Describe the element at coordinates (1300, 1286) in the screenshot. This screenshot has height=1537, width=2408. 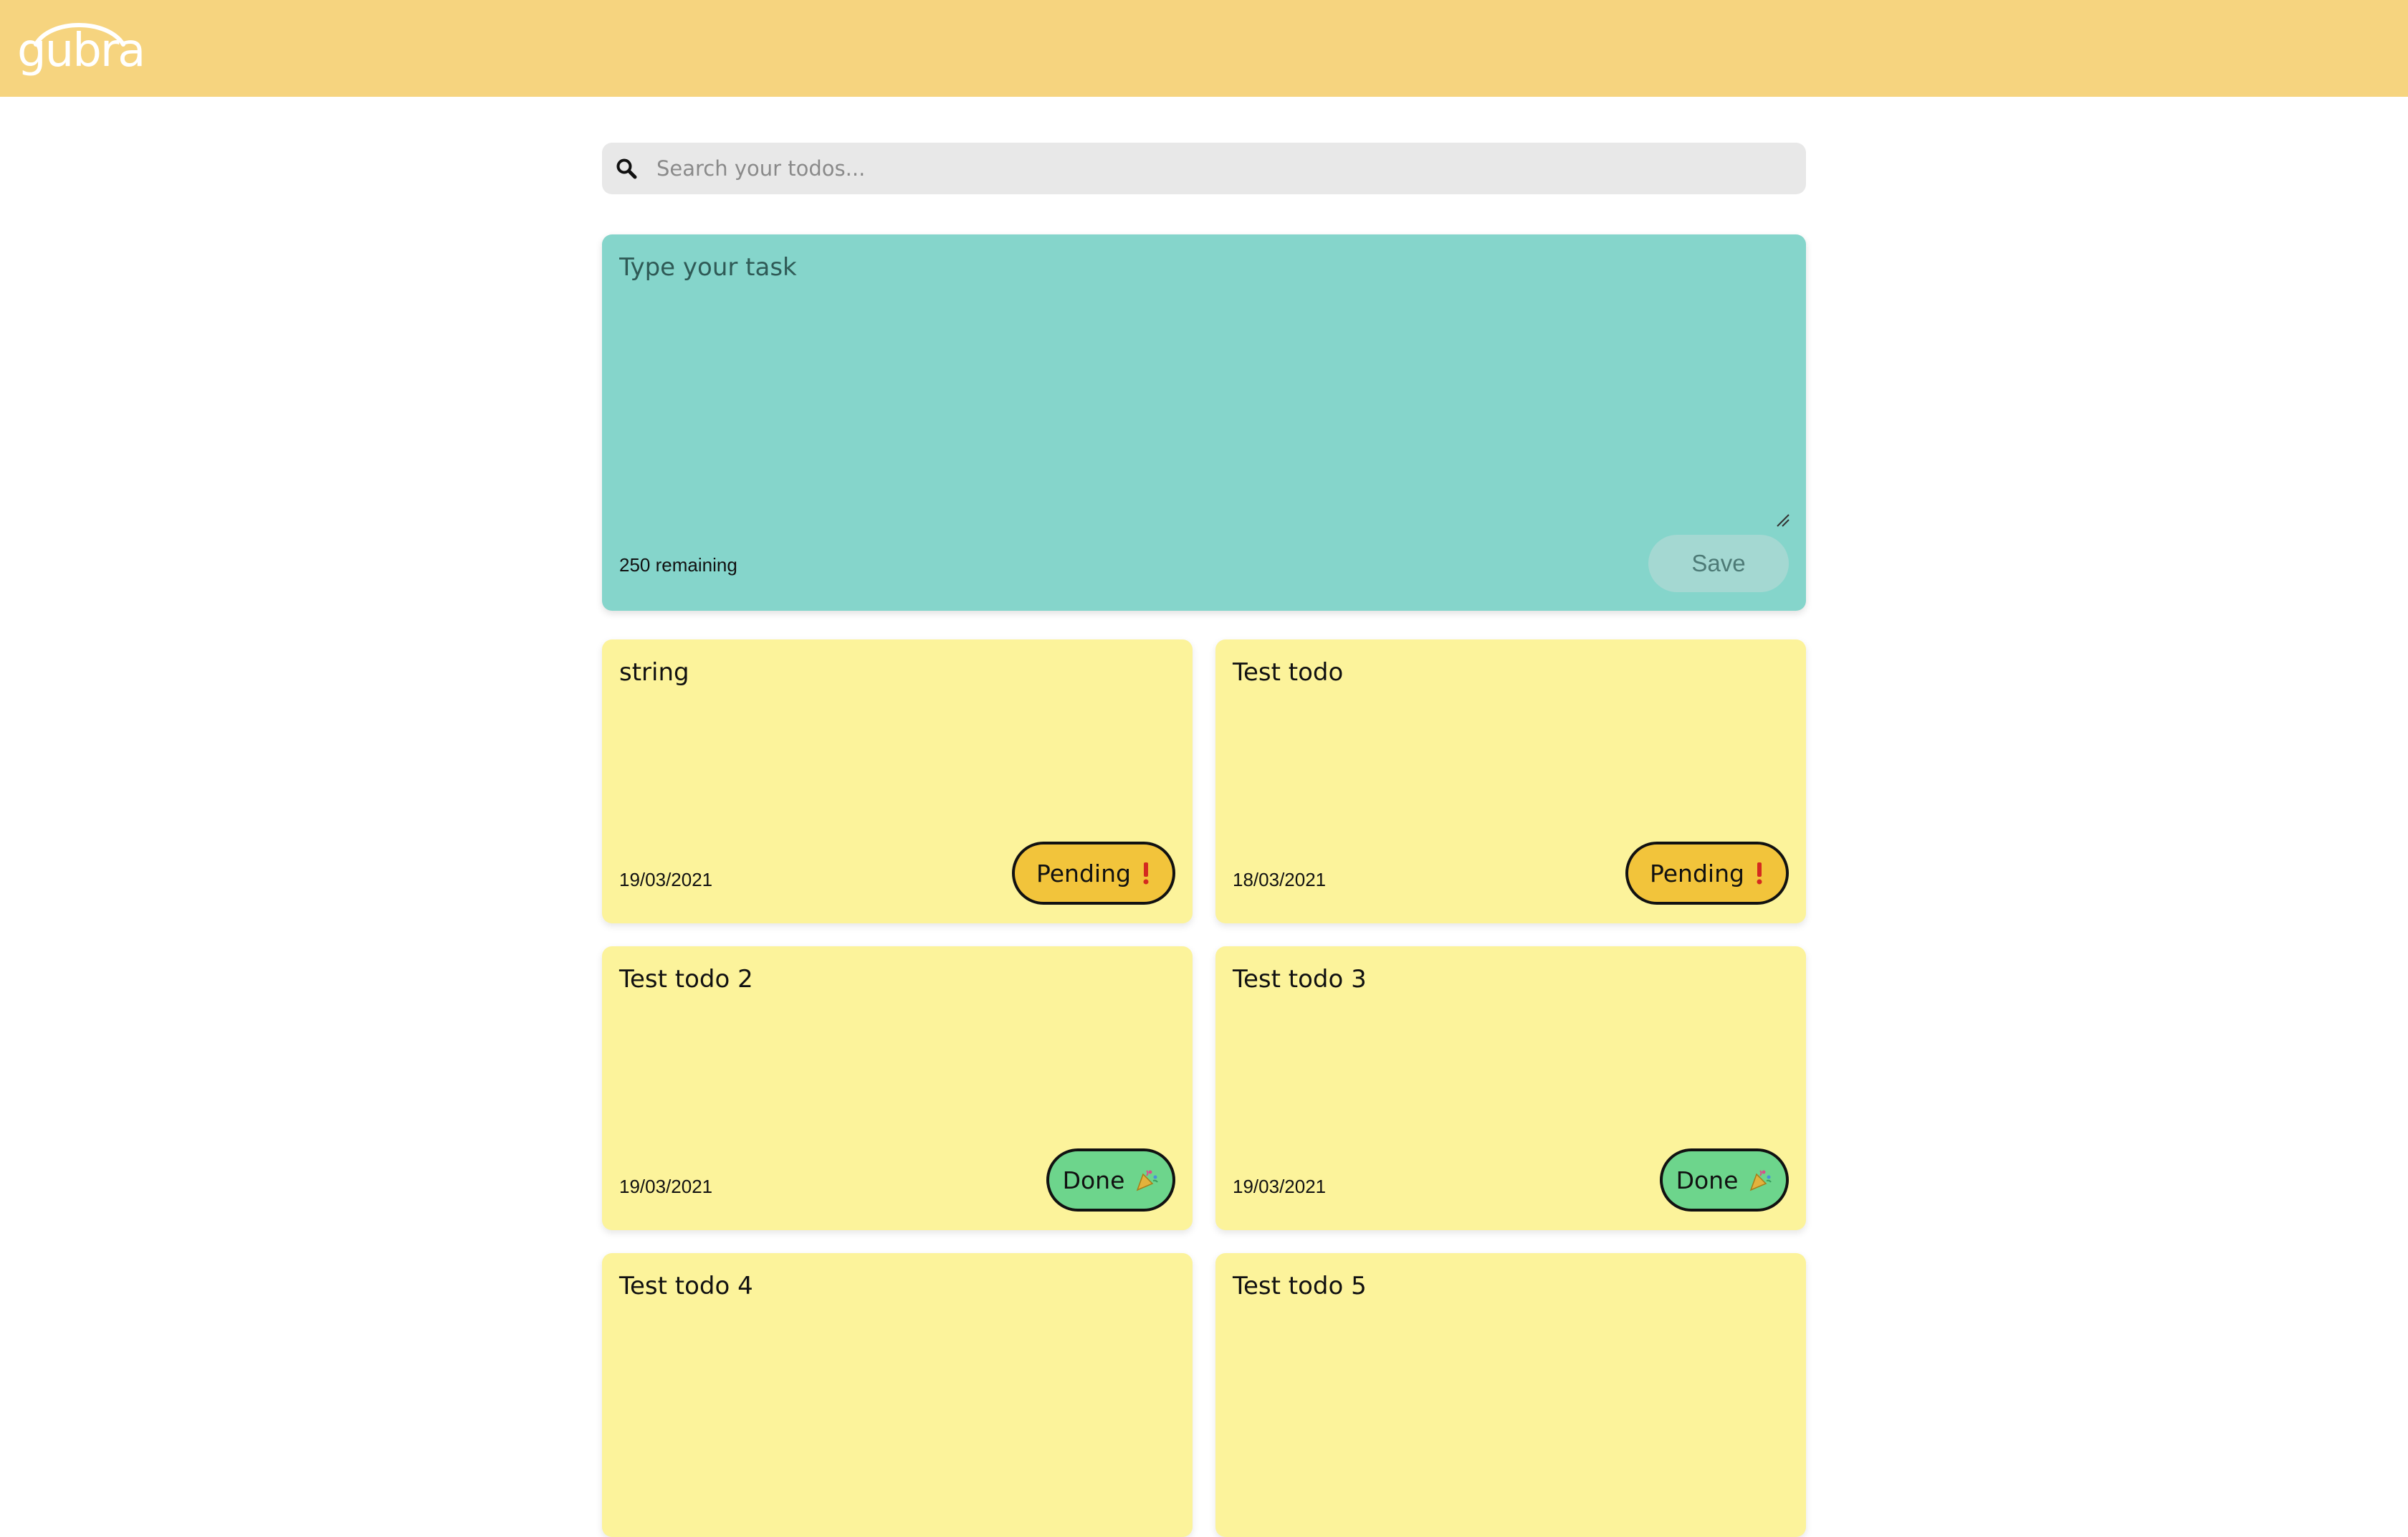
I see `todo-title: Test todo 5` at that location.